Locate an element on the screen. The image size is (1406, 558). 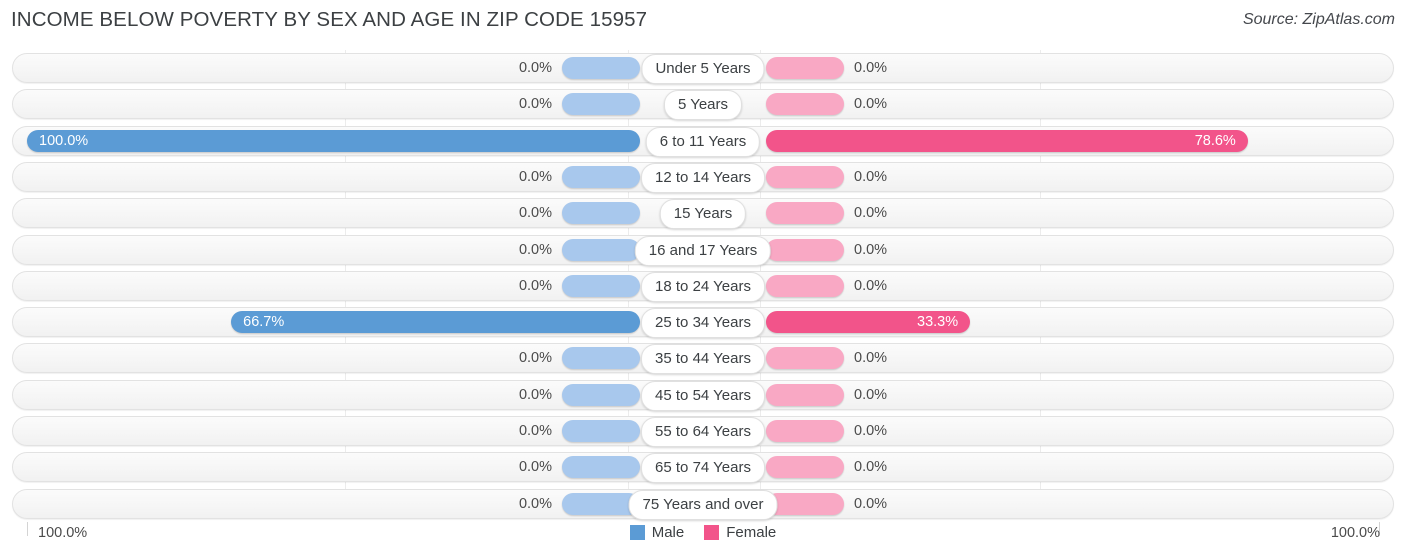
chart-row: 0.0% 0.0% 5 Years is located at coordinates (703, 105).